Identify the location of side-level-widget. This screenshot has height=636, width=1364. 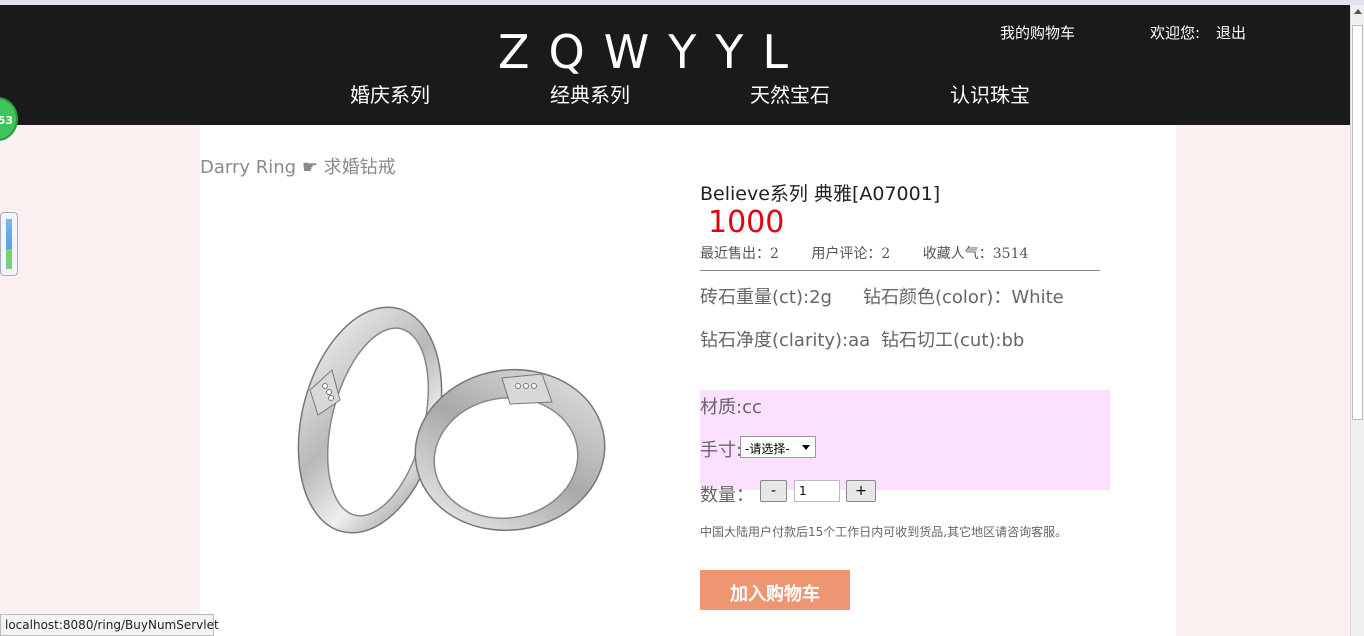
(9, 244).